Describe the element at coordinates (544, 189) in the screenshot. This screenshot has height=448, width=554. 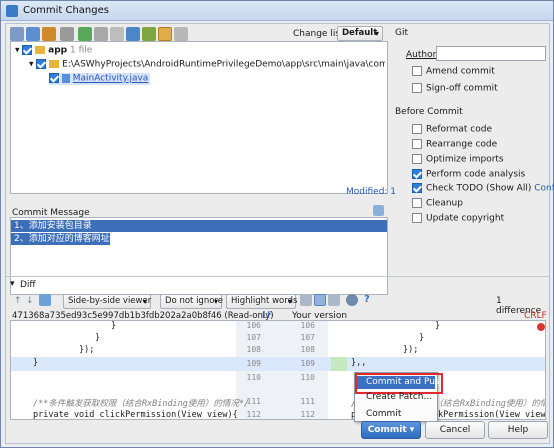
I see `configure-link: Configure` at that location.